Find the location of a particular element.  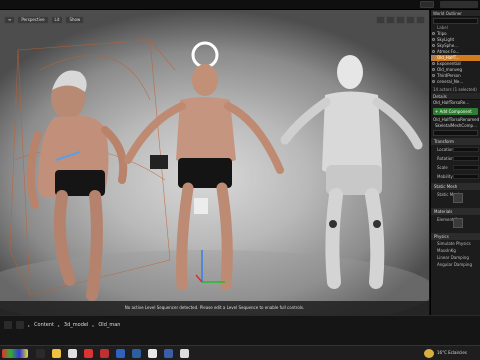

scale-property: Scale is located at coordinates (455, 167).